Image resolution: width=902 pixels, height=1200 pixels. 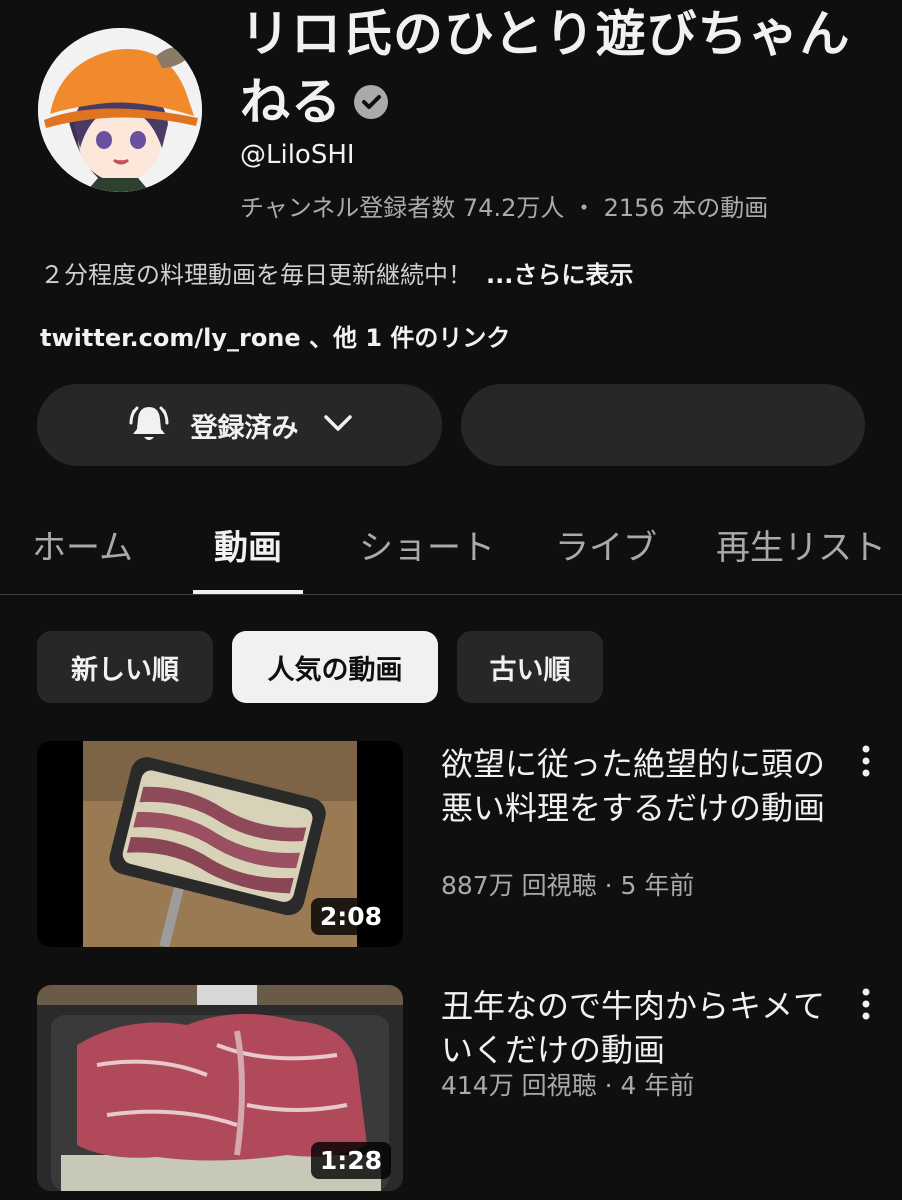 I want to click on channel-stats: チャンネル登録者数 74.2万人 ・ 2156 本の動画, so click(x=504, y=208).